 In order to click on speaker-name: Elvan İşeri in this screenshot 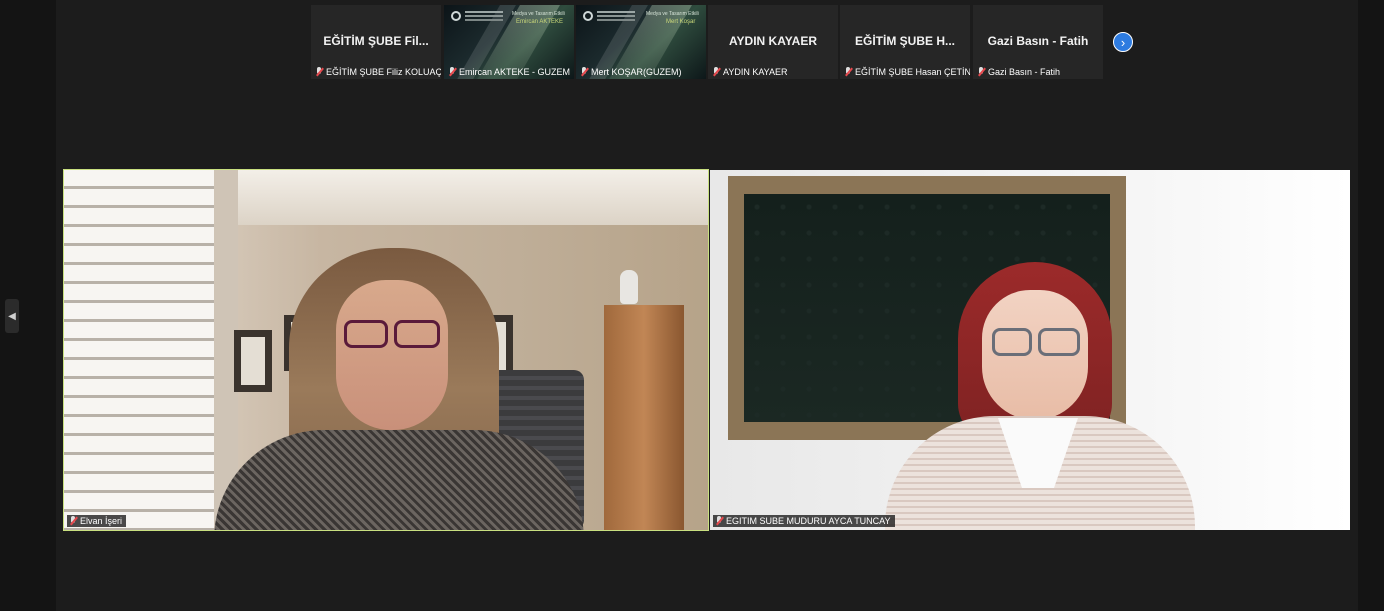, I will do `click(101, 521)`.